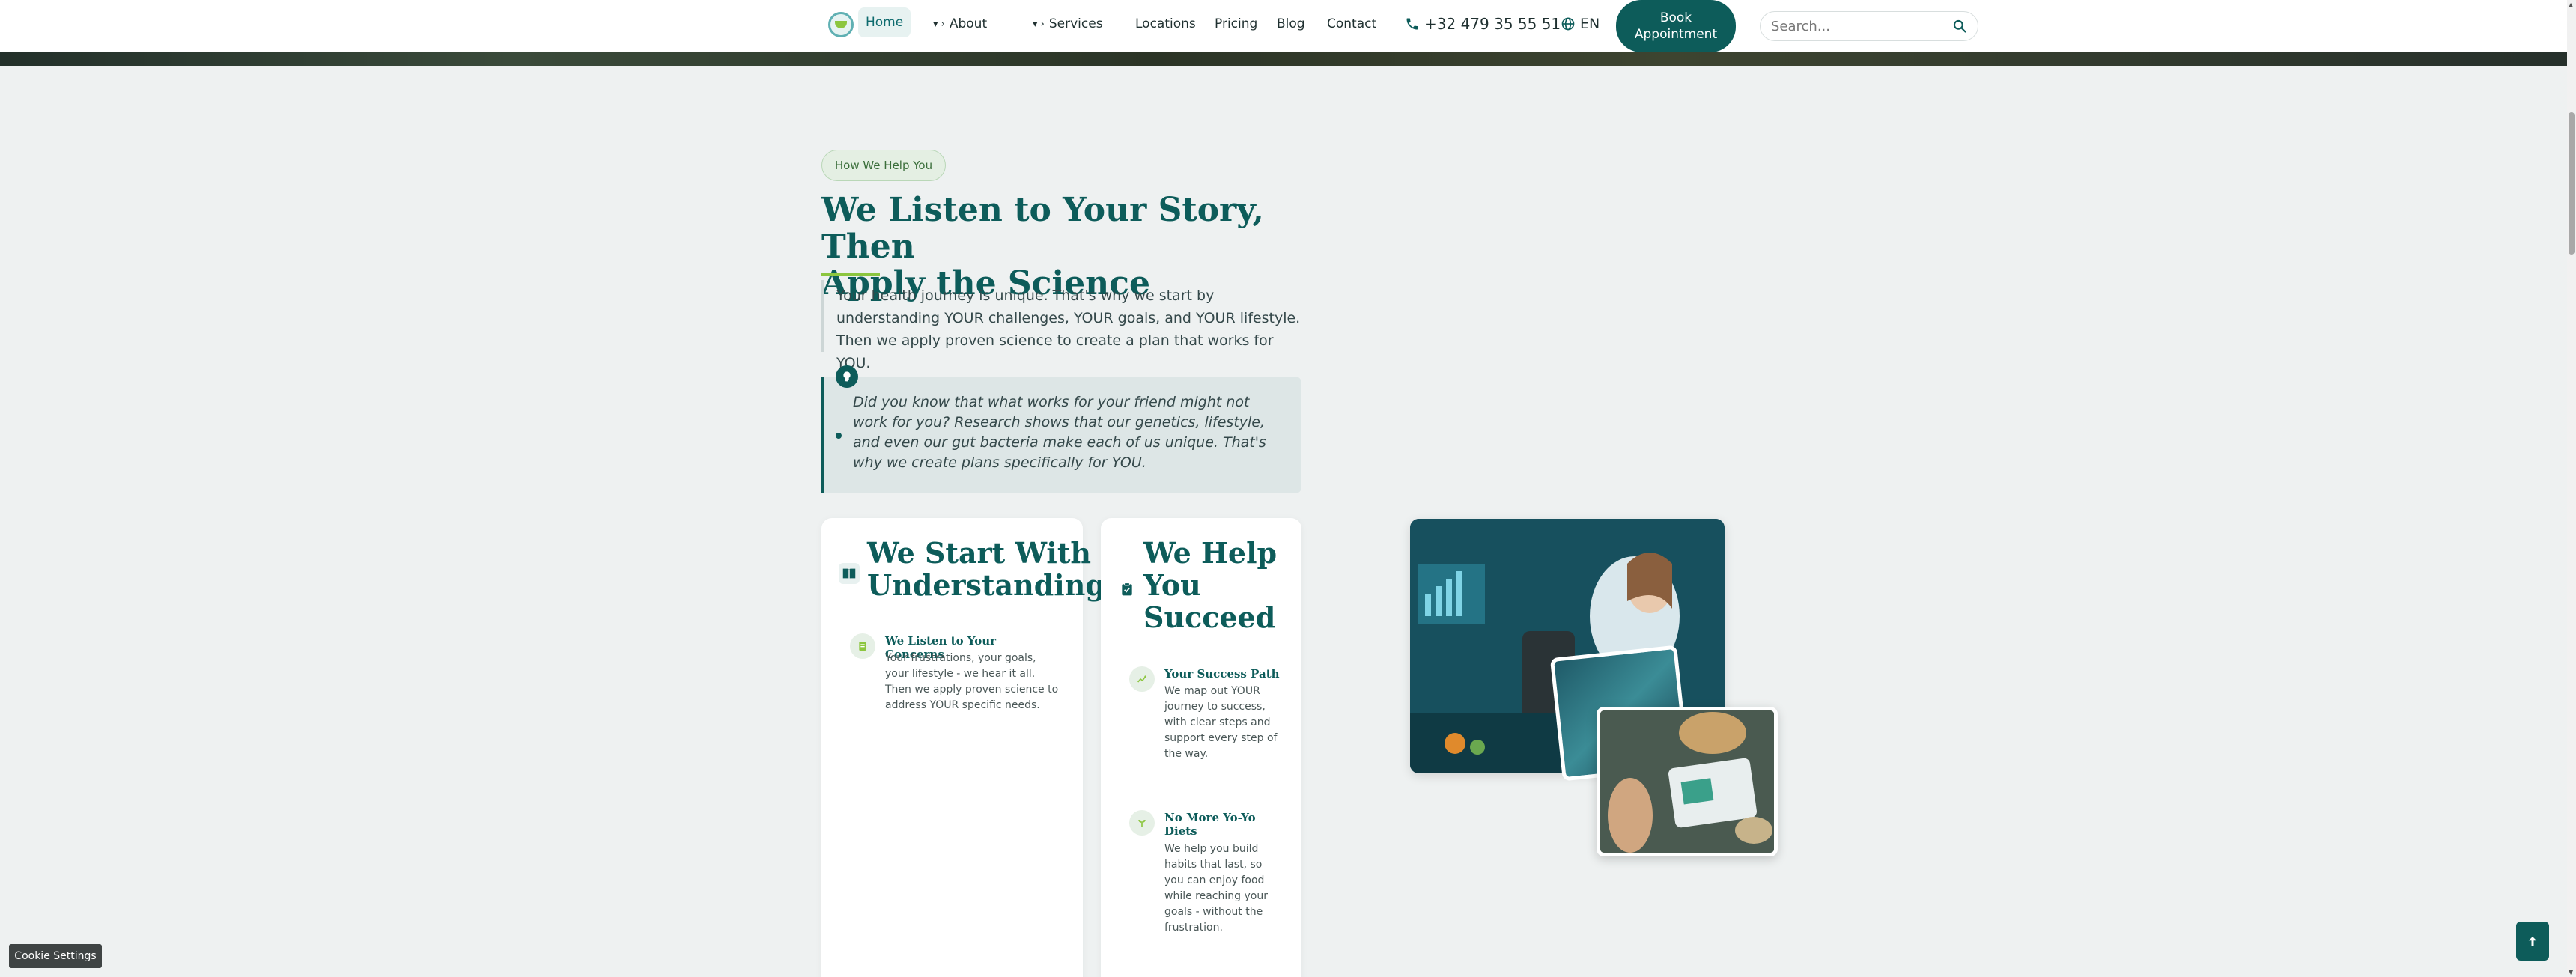 This screenshot has height=977, width=2576. Describe the element at coordinates (1075, 23) in the screenshot. I see `nav-services-label: Services` at that location.